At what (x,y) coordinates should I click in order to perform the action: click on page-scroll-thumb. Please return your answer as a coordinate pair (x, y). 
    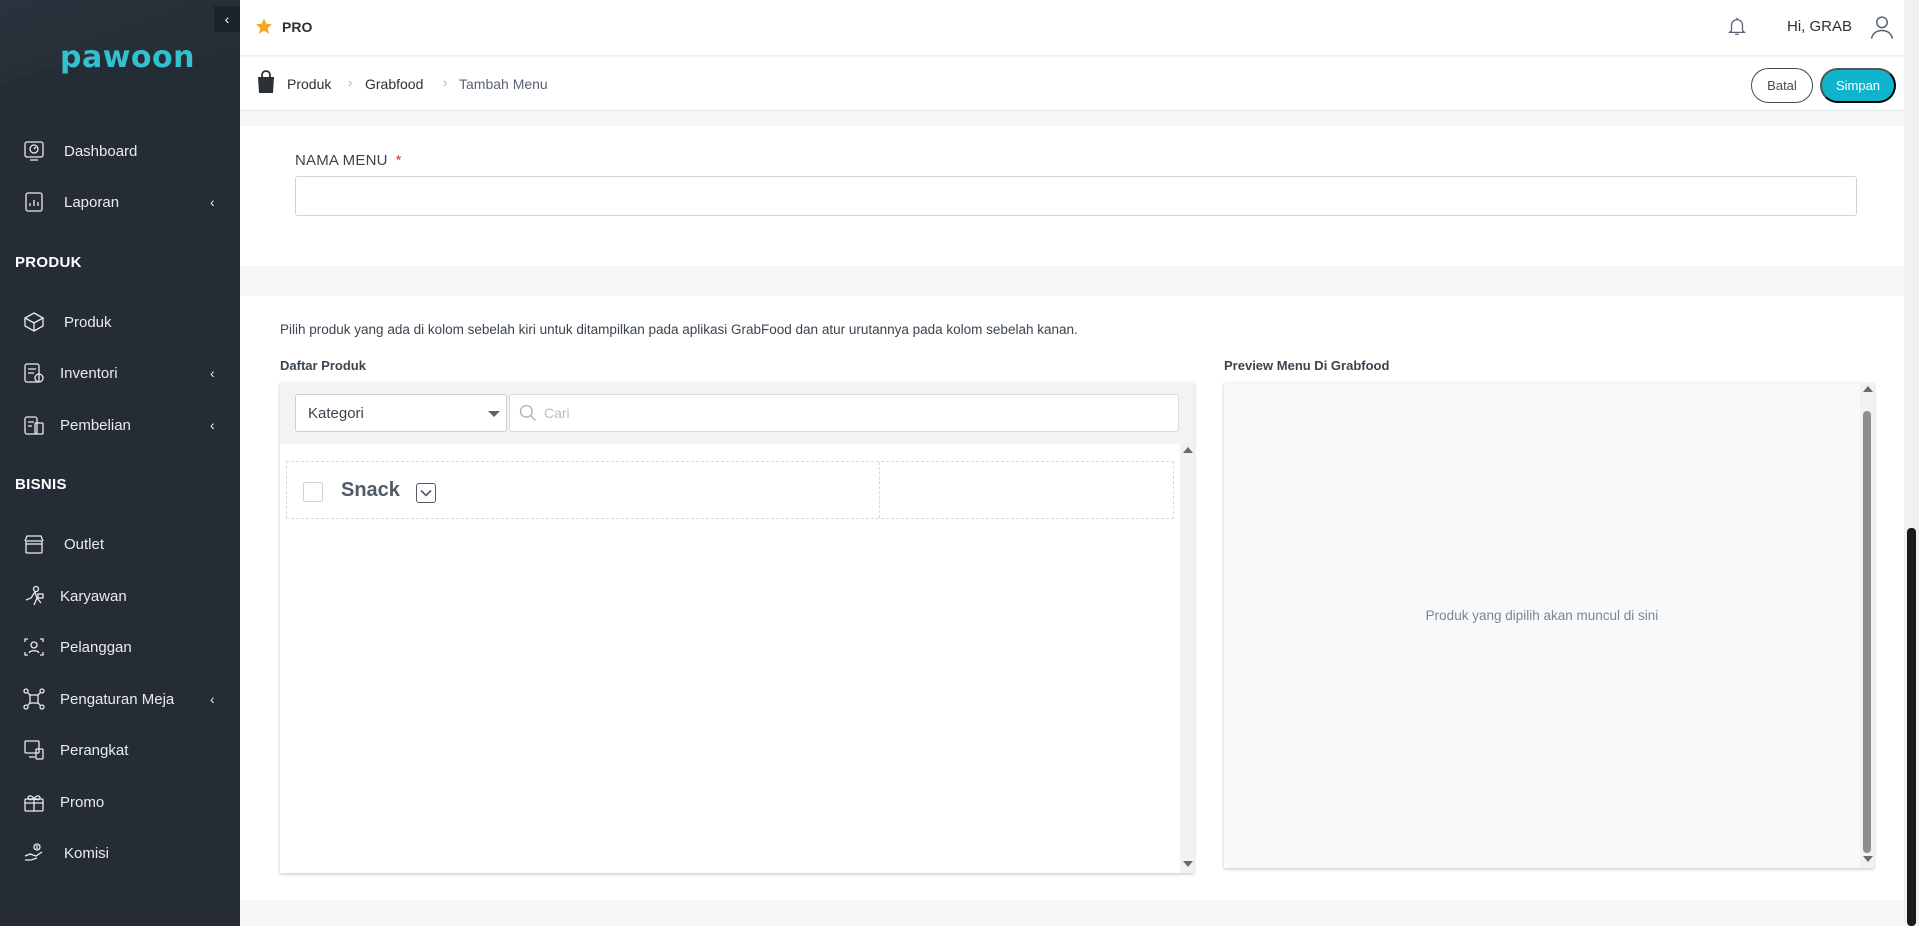
    Looking at the image, I should click on (1911, 727).